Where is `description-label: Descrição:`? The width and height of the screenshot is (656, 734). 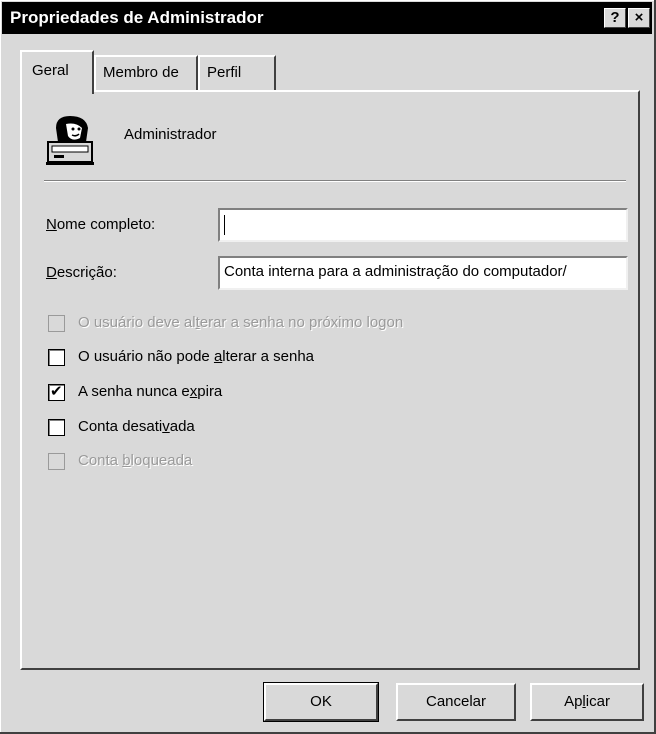
description-label: Descrição: is located at coordinates (81, 272).